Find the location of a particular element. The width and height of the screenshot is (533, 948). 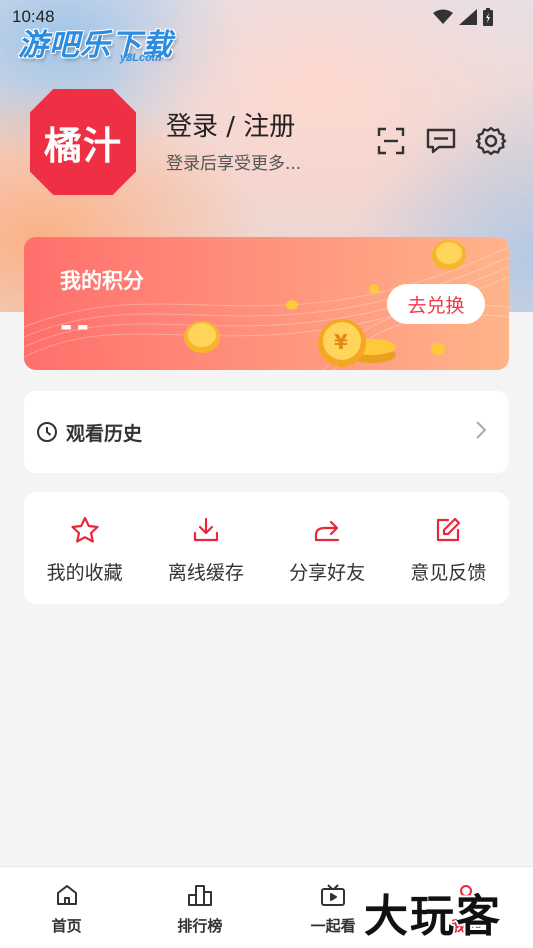

tv-icon is located at coordinates (333, 895).